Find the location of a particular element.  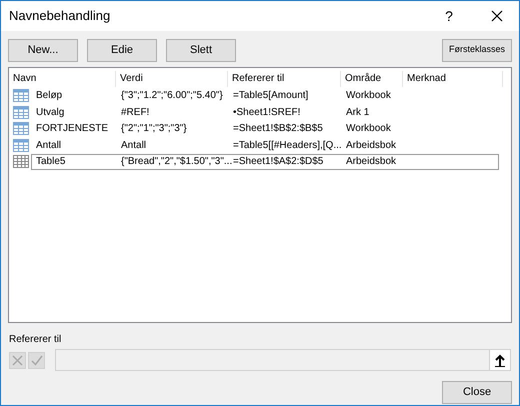

table-cell-text: {"3";"1.2";"6.00";"5.40"} is located at coordinates (172, 96).